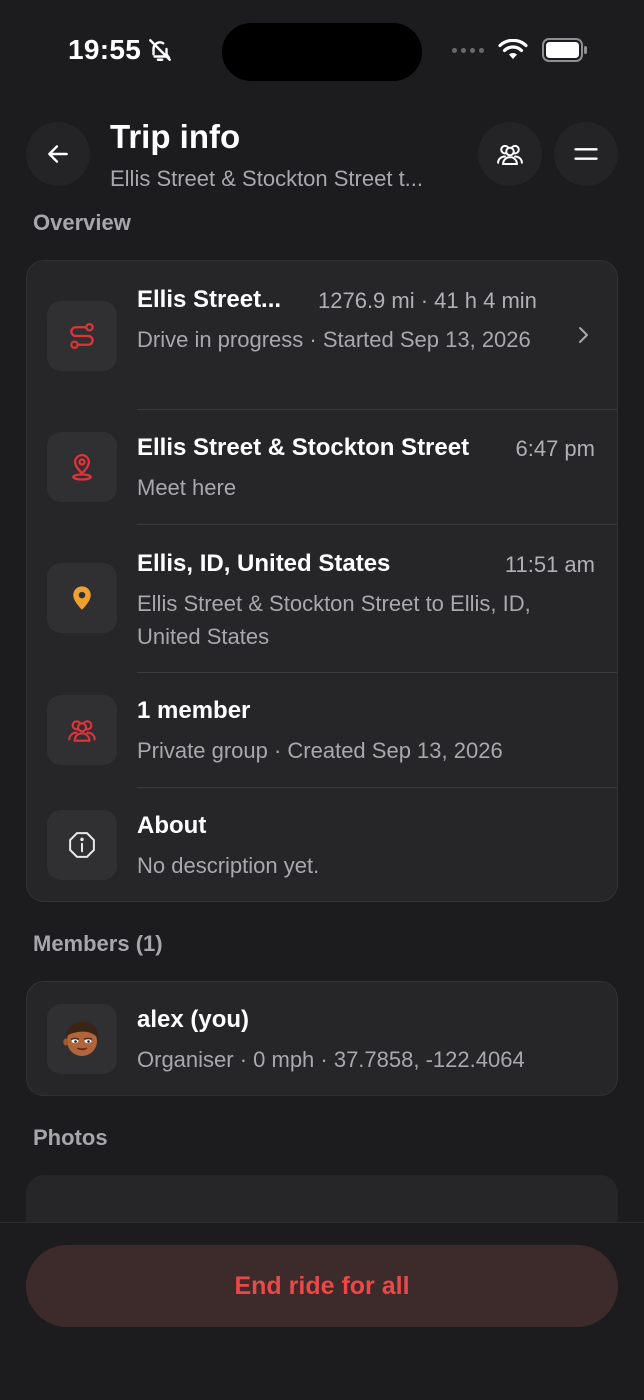 The image size is (644, 1400). I want to click on meeting-point-icon-box, so click(82, 467).